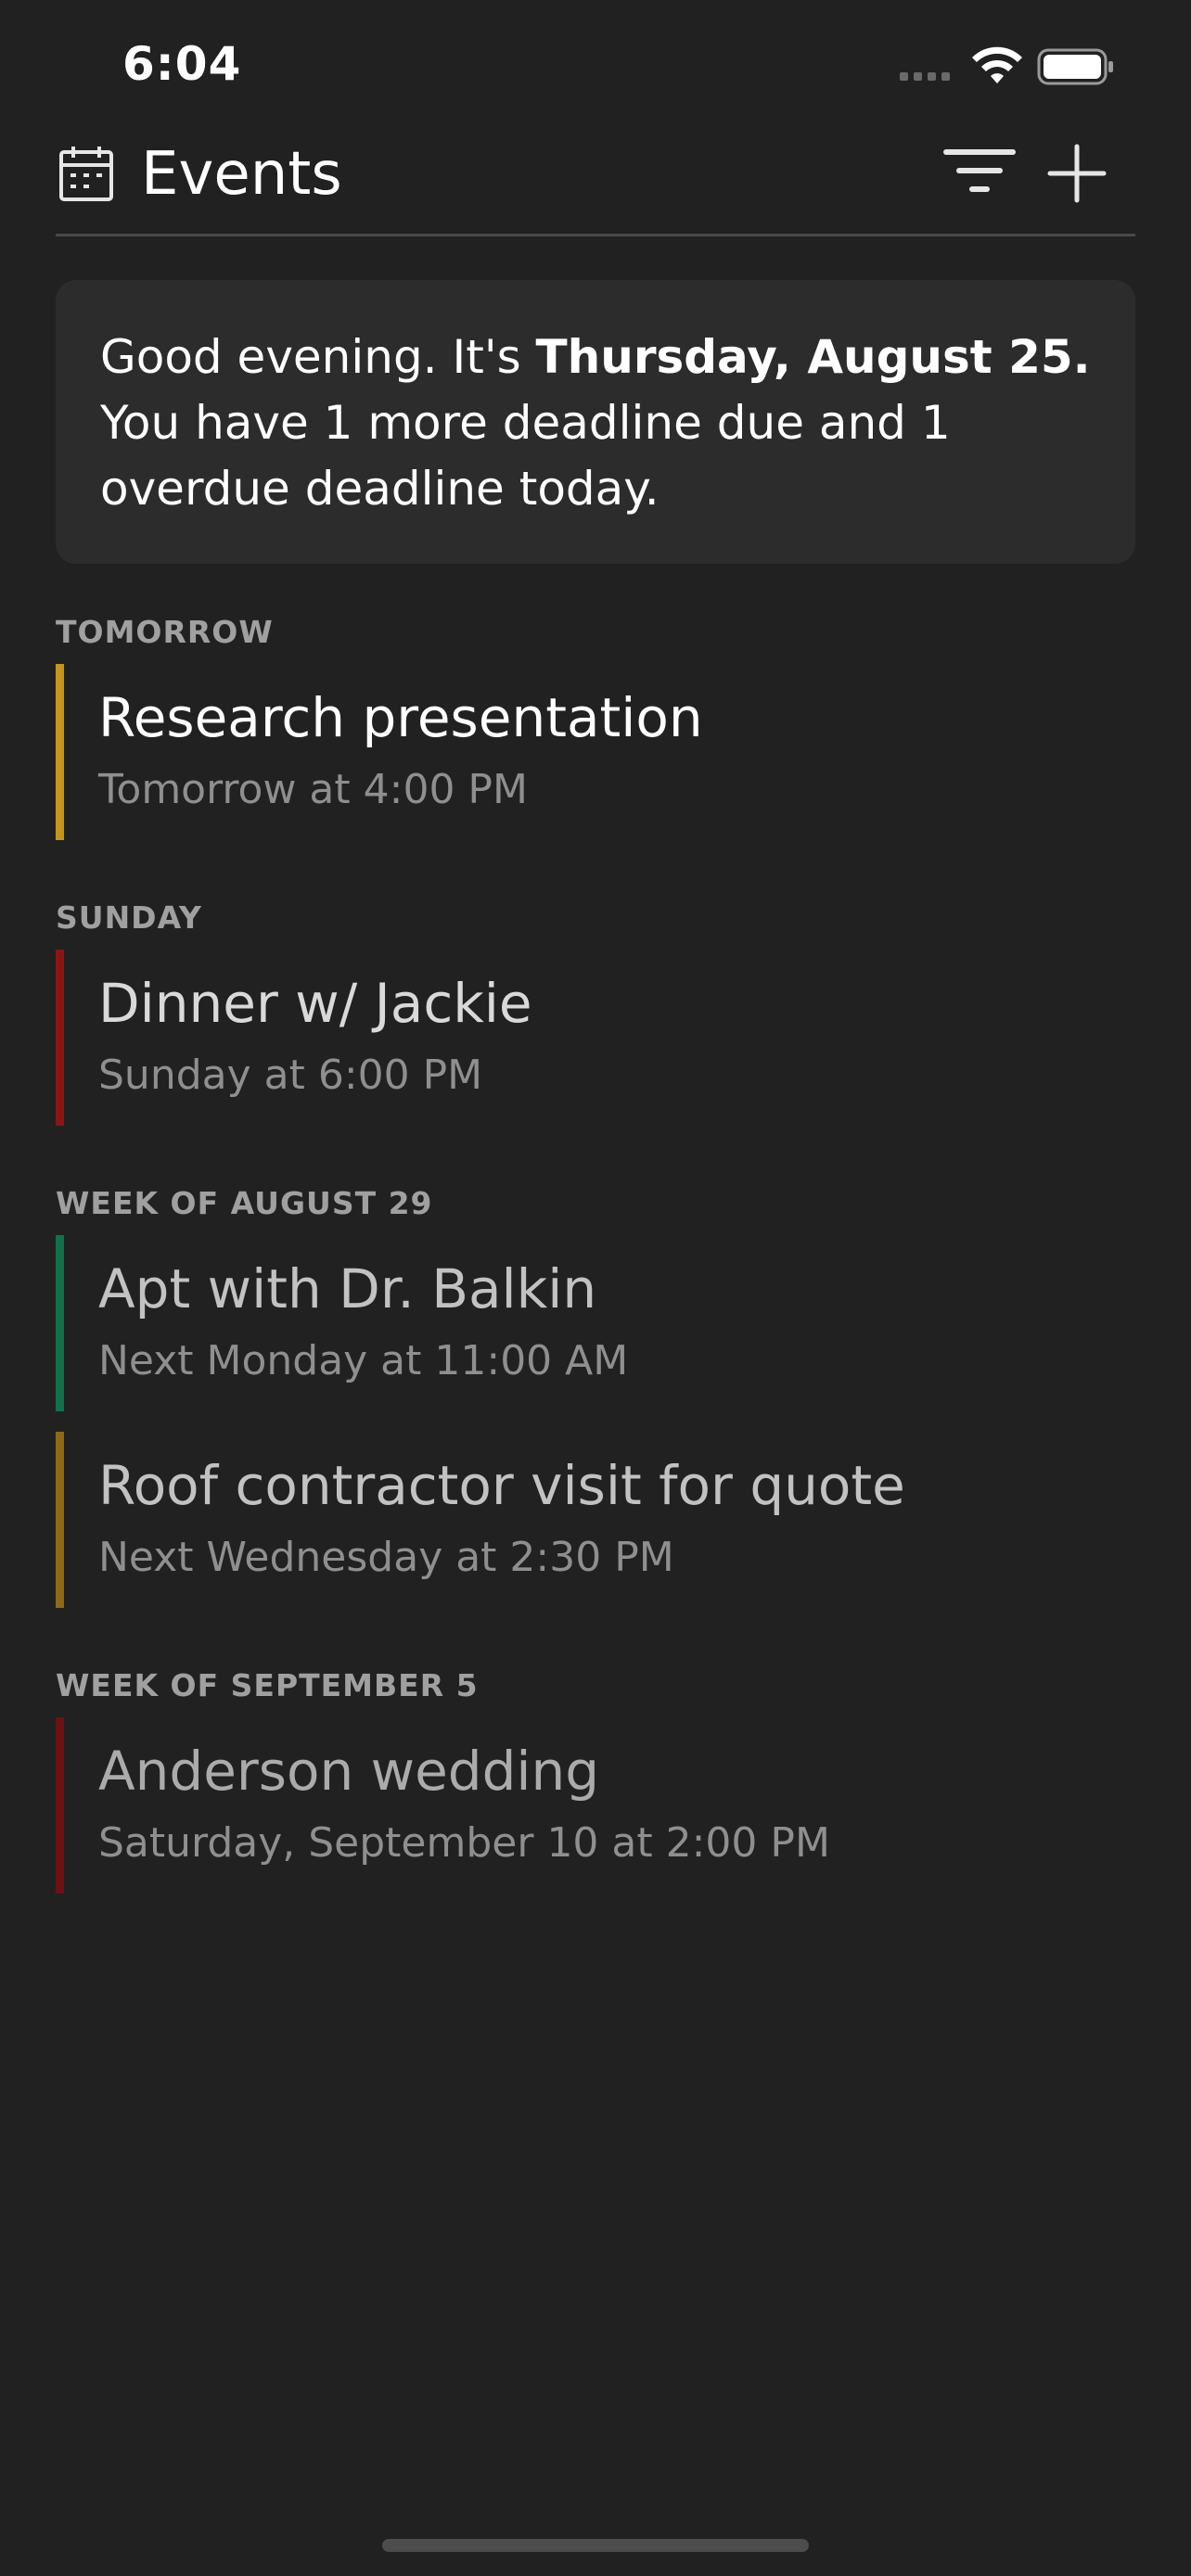 The height and width of the screenshot is (2576, 1191). I want to click on greeting-prefix: Good evening. It's, so click(318, 357).